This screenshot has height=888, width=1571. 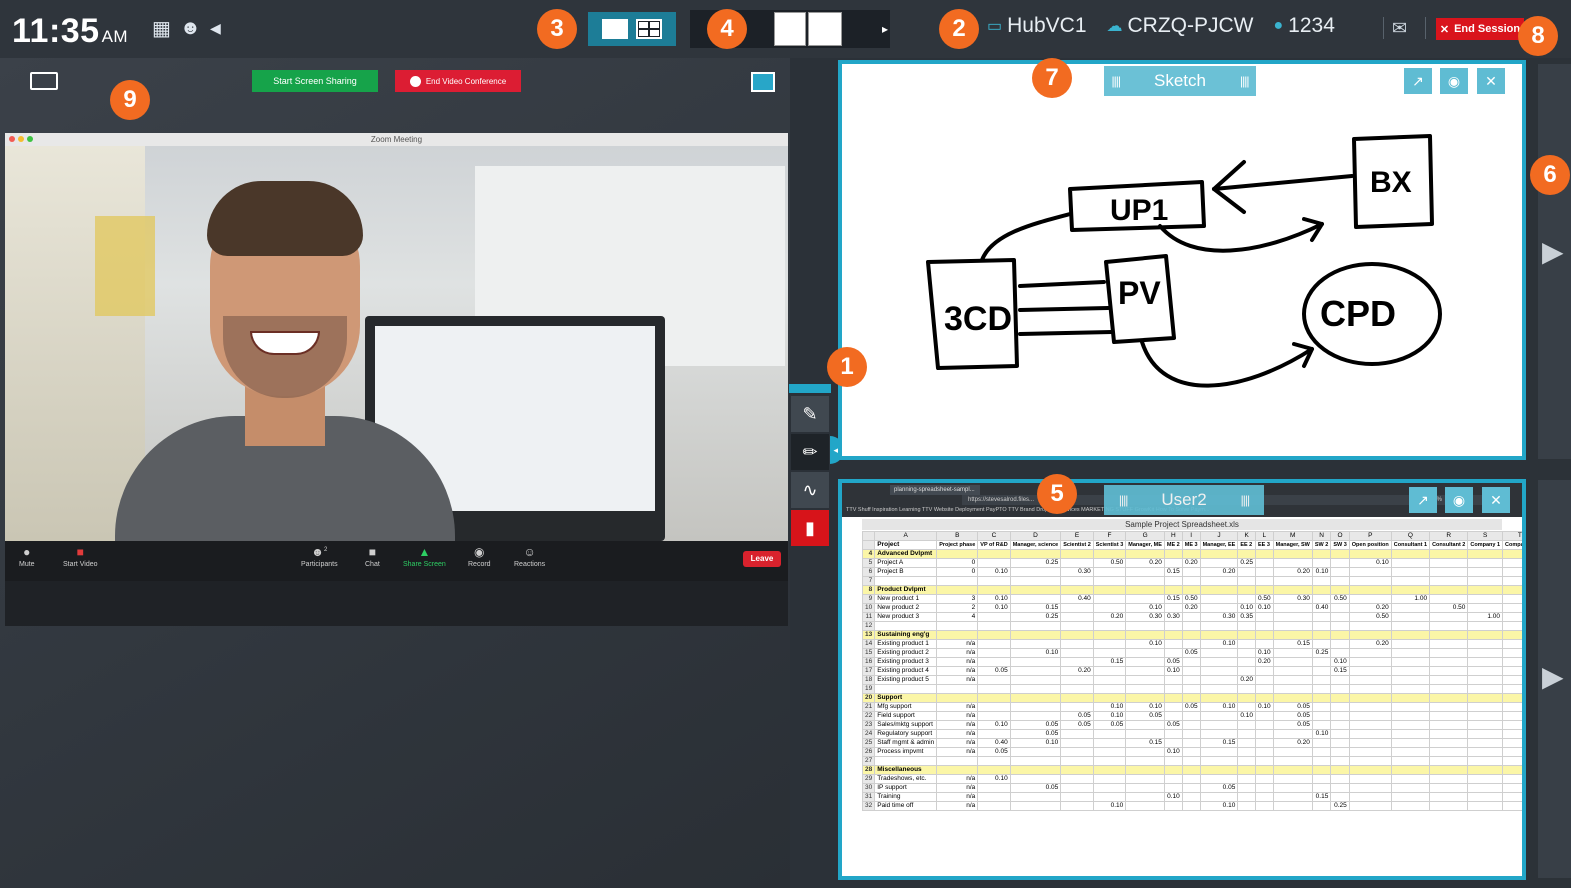 What do you see at coordinates (1340, 806) in the screenshot?
I see `table-cell: 0.25` at bounding box center [1340, 806].